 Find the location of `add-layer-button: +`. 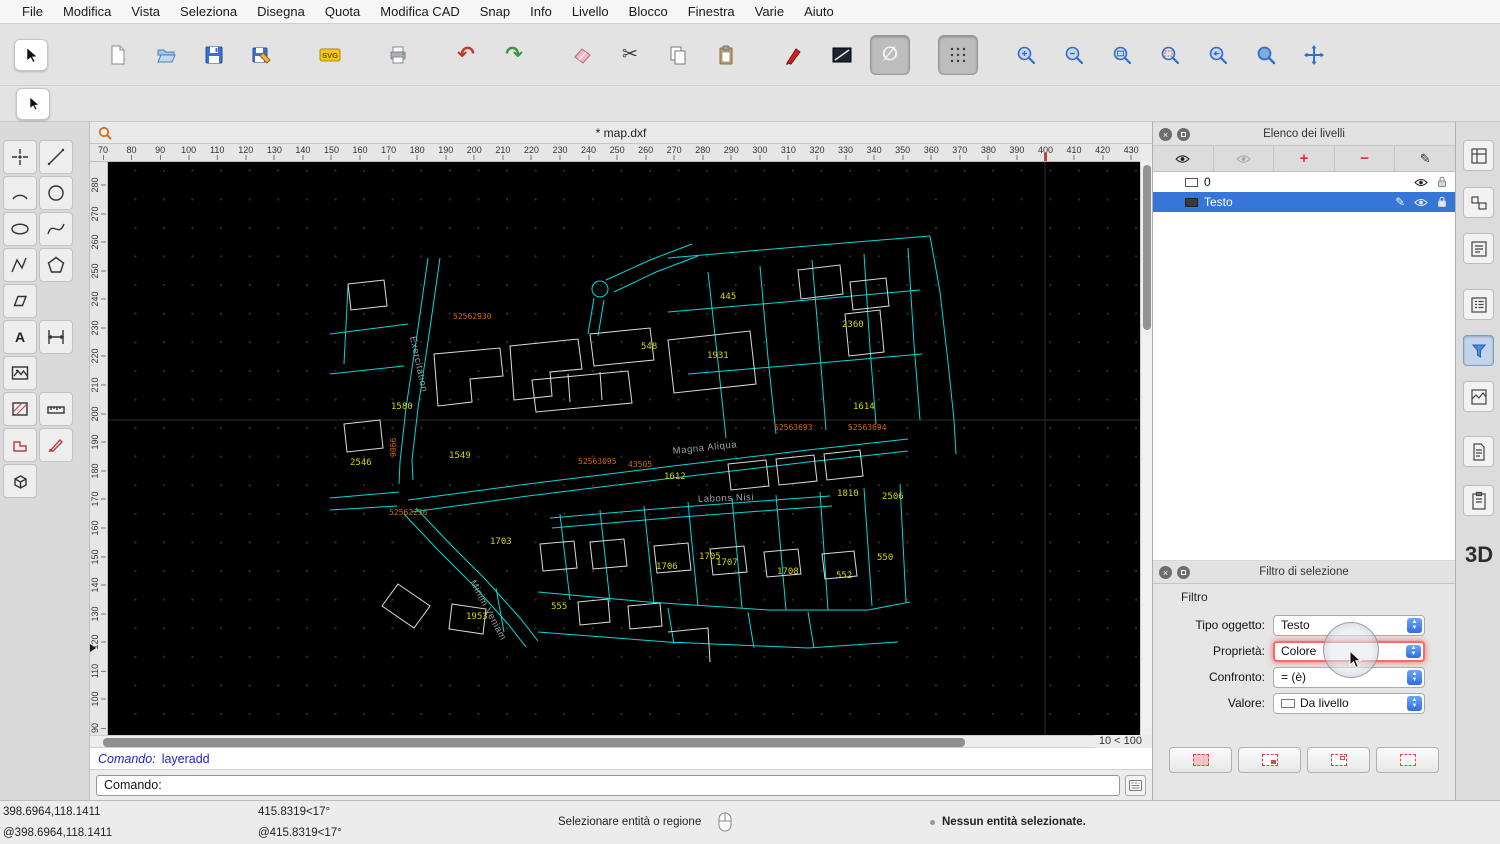

add-layer-button: + is located at coordinates (1304, 158).